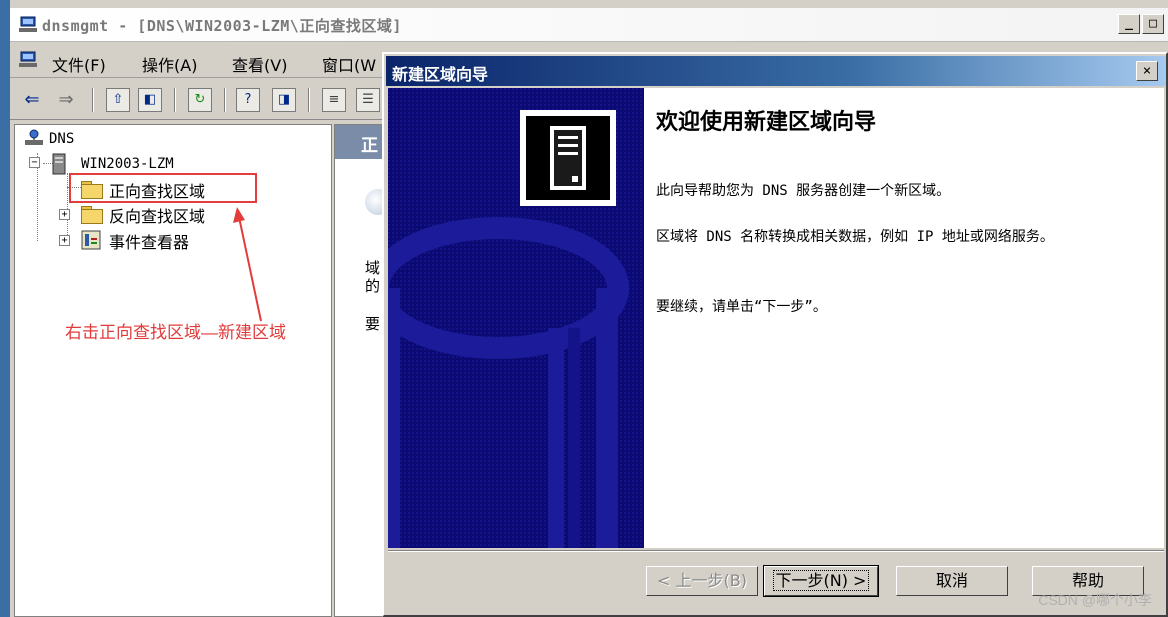  Describe the element at coordinates (64, 240) in the screenshot. I see `event-viewer-expander: +` at that location.